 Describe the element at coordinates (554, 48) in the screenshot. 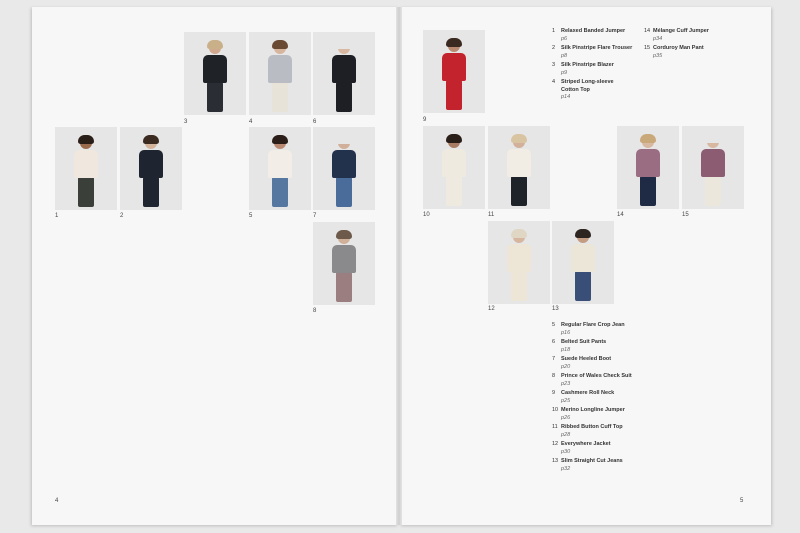

I see `index-number: 2` at that location.